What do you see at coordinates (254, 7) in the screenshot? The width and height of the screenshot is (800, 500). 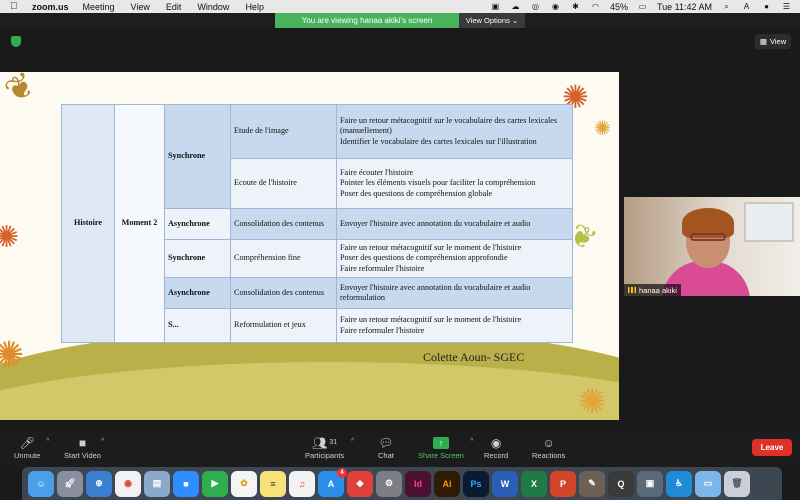 I see `menu-help: Help` at bounding box center [254, 7].